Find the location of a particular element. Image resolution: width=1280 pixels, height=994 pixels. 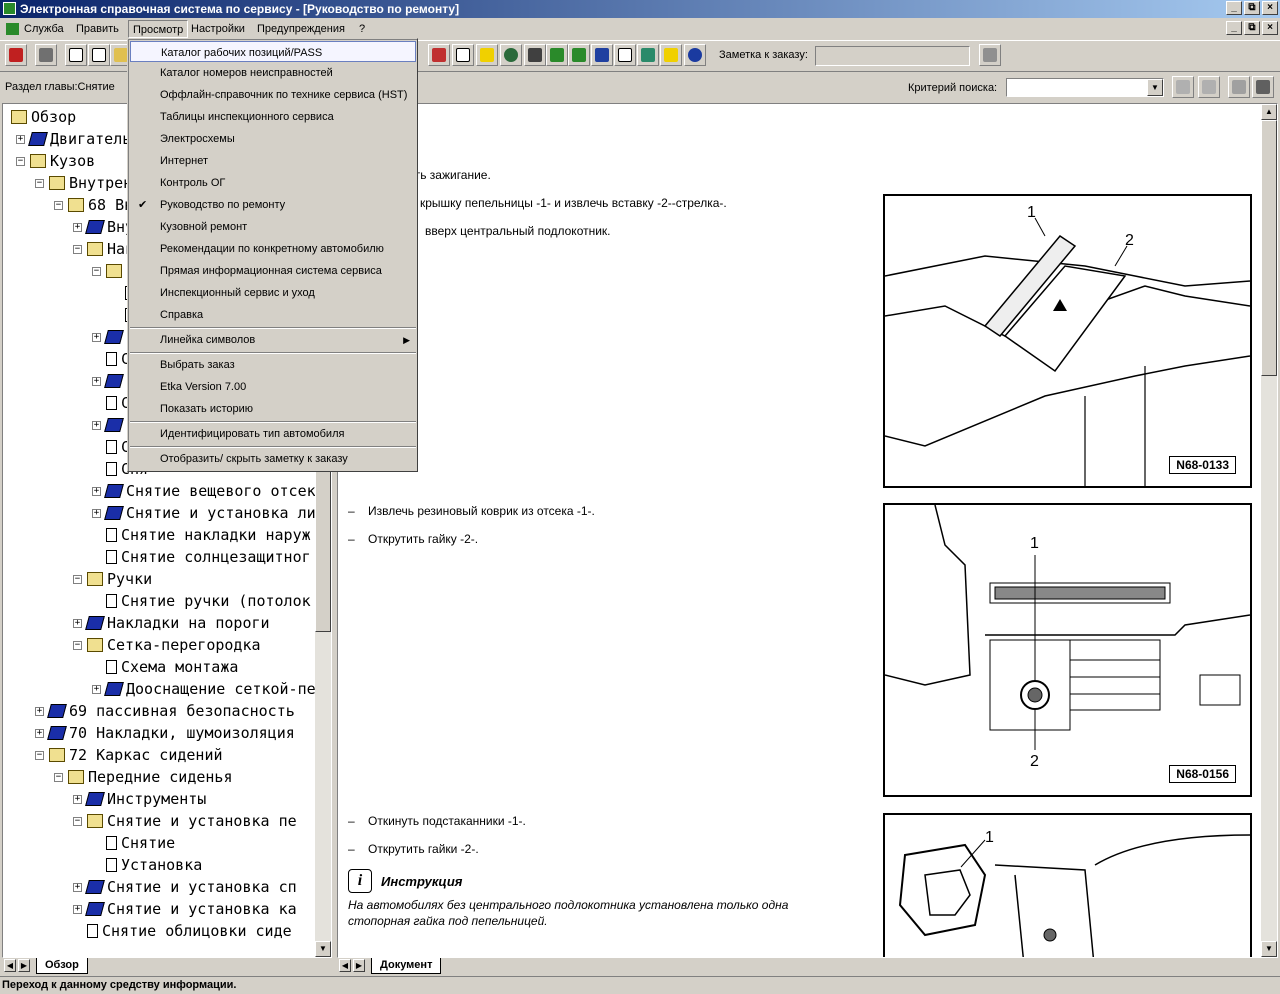

menu-view: Просмотр is located at coordinates (158, 29).